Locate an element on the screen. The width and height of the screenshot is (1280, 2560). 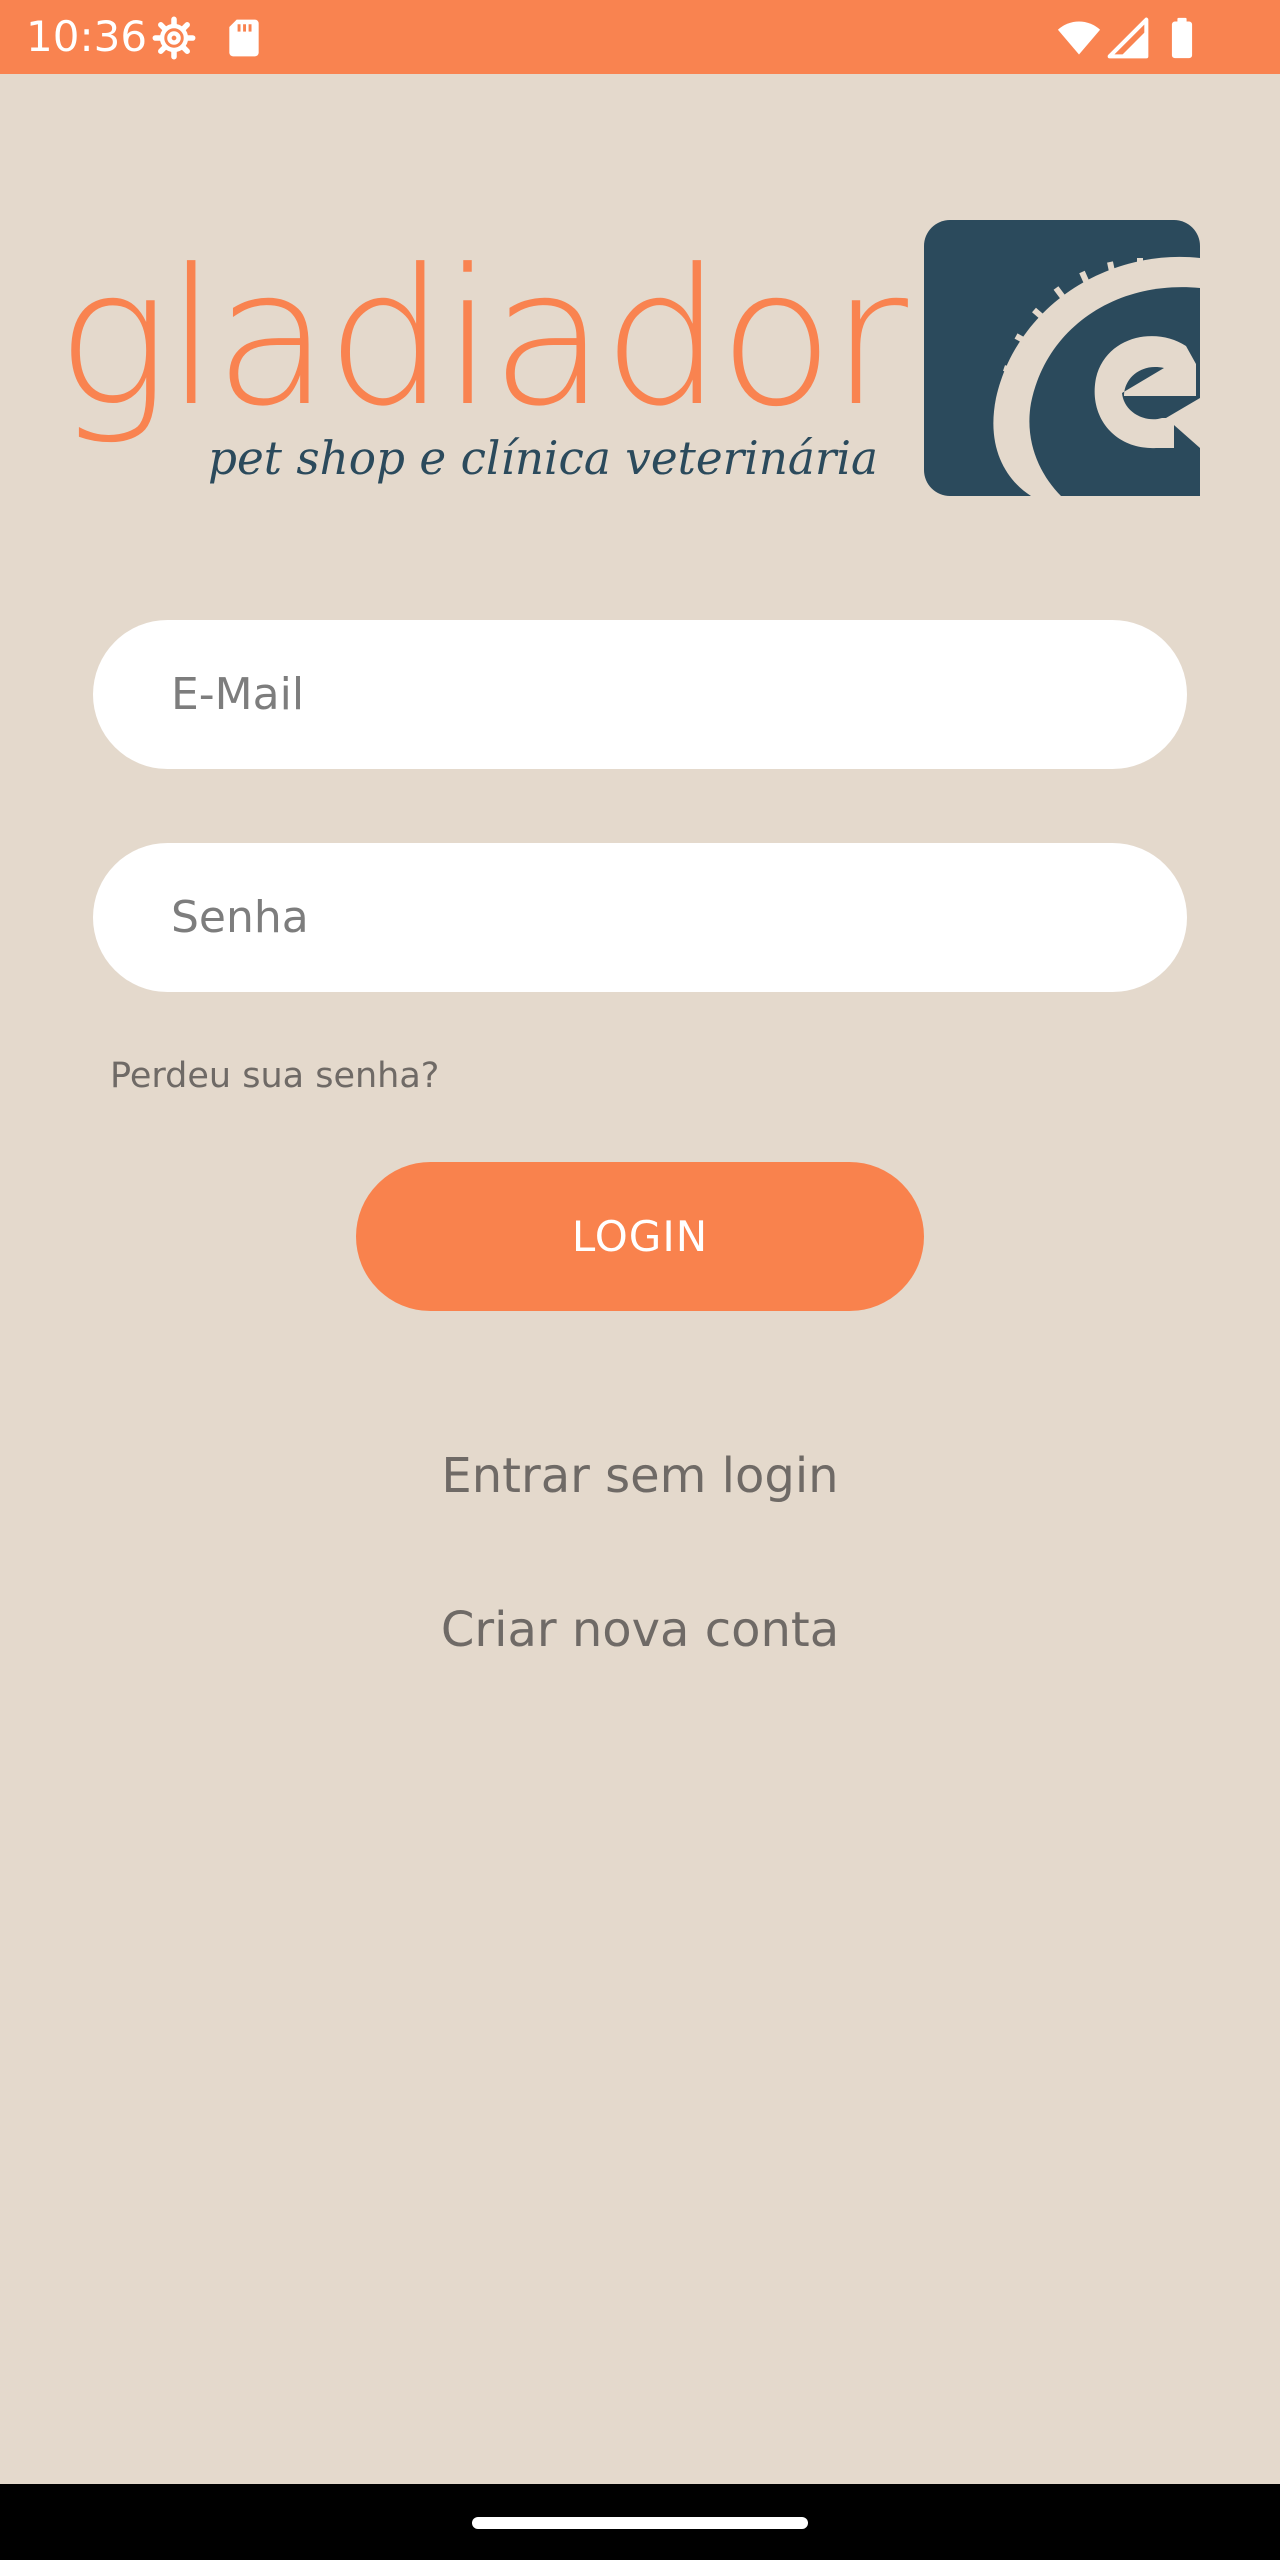
login-button: LOGIN is located at coordinates (640, 1236).